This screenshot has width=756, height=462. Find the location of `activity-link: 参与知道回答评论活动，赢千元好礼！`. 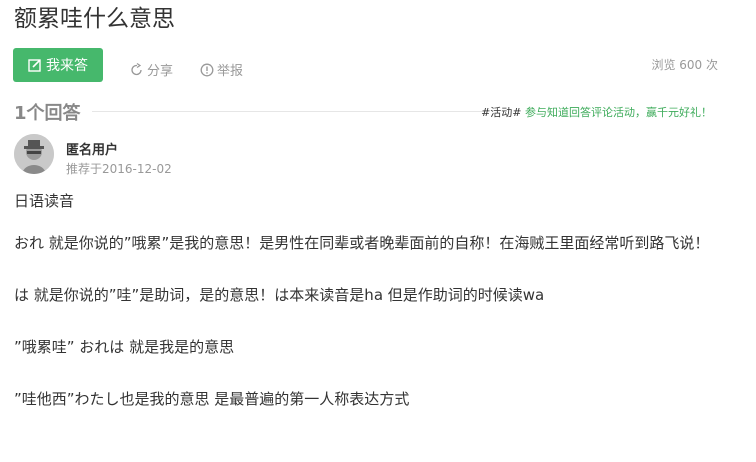

activity-link: 参与知道回答评论活动，赢千元好礼！ is located at coordinates (618, 112).